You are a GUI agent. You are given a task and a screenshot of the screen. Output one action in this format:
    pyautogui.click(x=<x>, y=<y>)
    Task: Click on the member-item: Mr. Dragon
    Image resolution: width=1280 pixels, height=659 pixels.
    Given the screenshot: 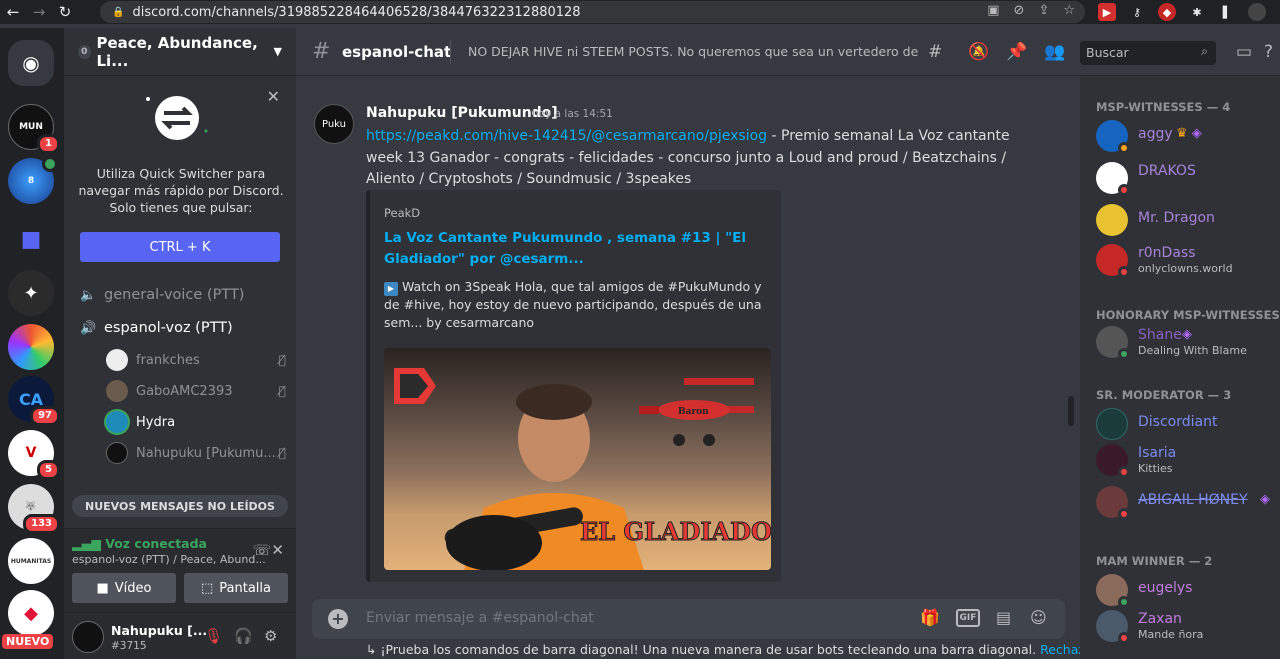 What is the action you would take?
    pyautogui.click(x=1188, y=220)
    